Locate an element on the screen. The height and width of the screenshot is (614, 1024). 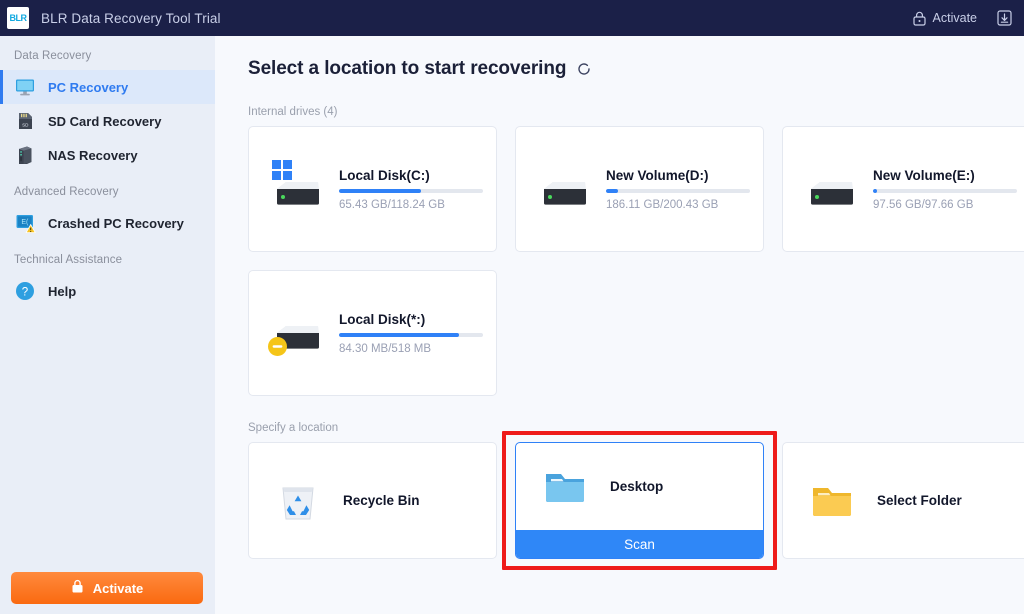
sidebar-item-help: ? Help is located at coordinates (107, 291).